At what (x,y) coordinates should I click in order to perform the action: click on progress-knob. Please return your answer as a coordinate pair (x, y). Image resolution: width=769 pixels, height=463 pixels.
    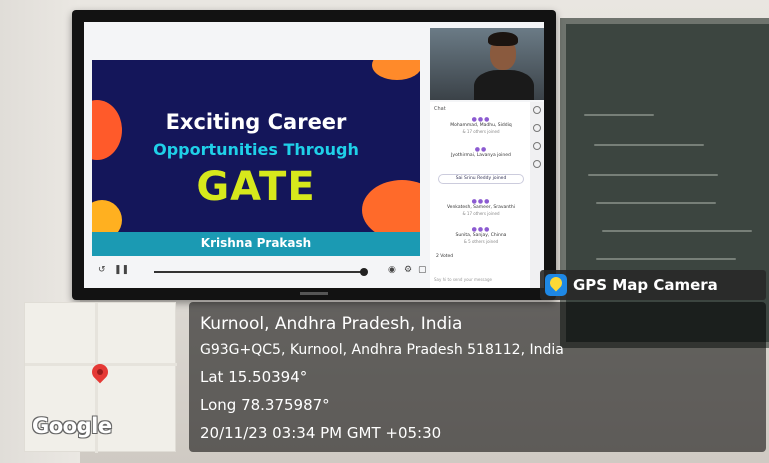
    Looking at the image, I should click on (364, 272).